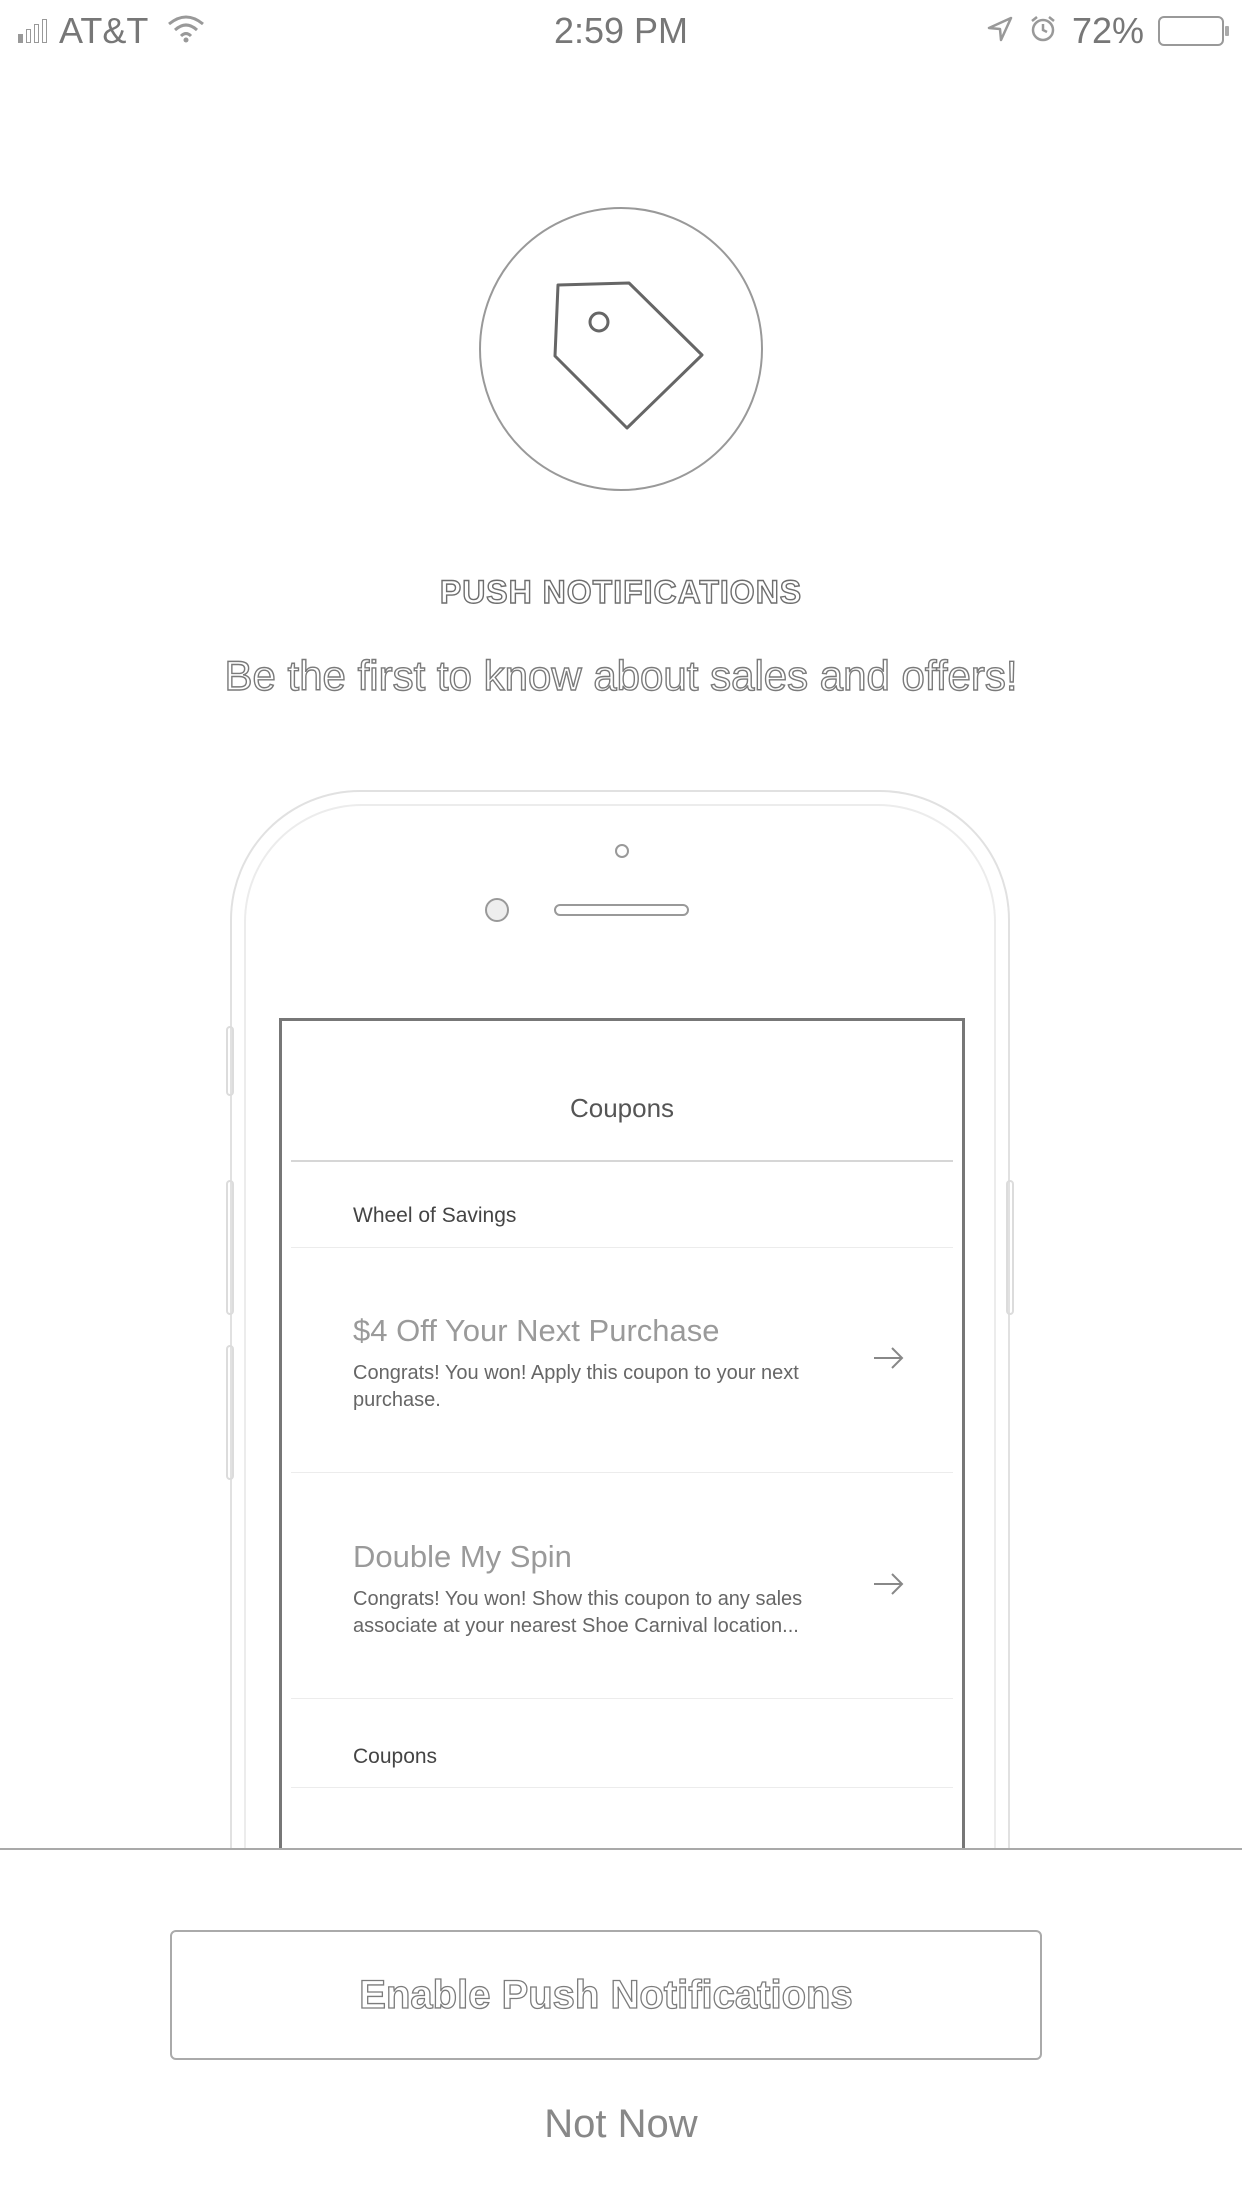 This screenshot has width=1242, height=2208. I want to click on battery-percent: 72%, so click(1107, 30).